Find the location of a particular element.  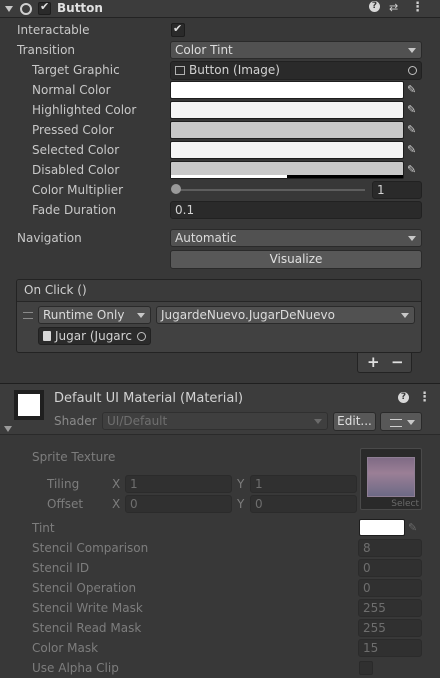

tiling-y-value: 1 is located at coordinates (259, 484).